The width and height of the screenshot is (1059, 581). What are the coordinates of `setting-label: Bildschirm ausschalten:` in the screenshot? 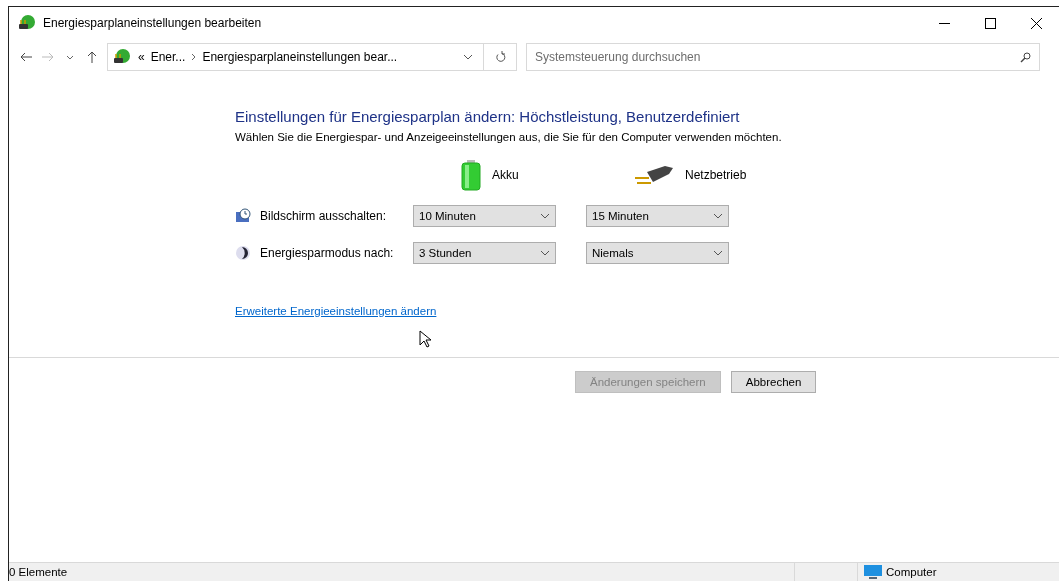 It's located at (323, 216).